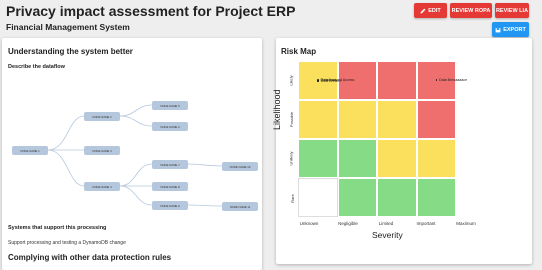 The width and height of the screenshot is (542, 270). I want to click on risk-point-label: Data Breach, so click(330, 80).